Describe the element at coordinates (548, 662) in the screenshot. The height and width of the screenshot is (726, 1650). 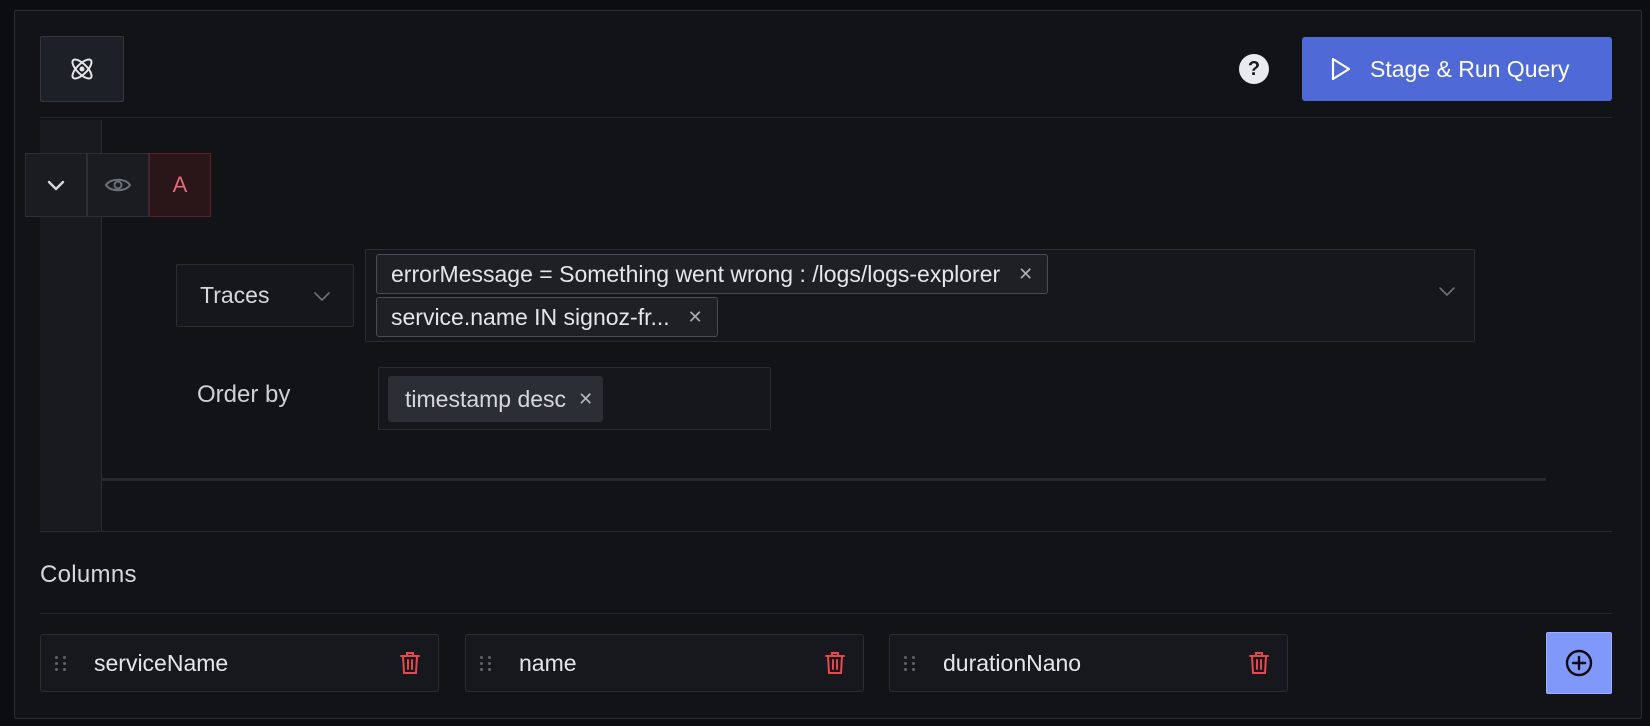
I see `column-name: name` at that location.